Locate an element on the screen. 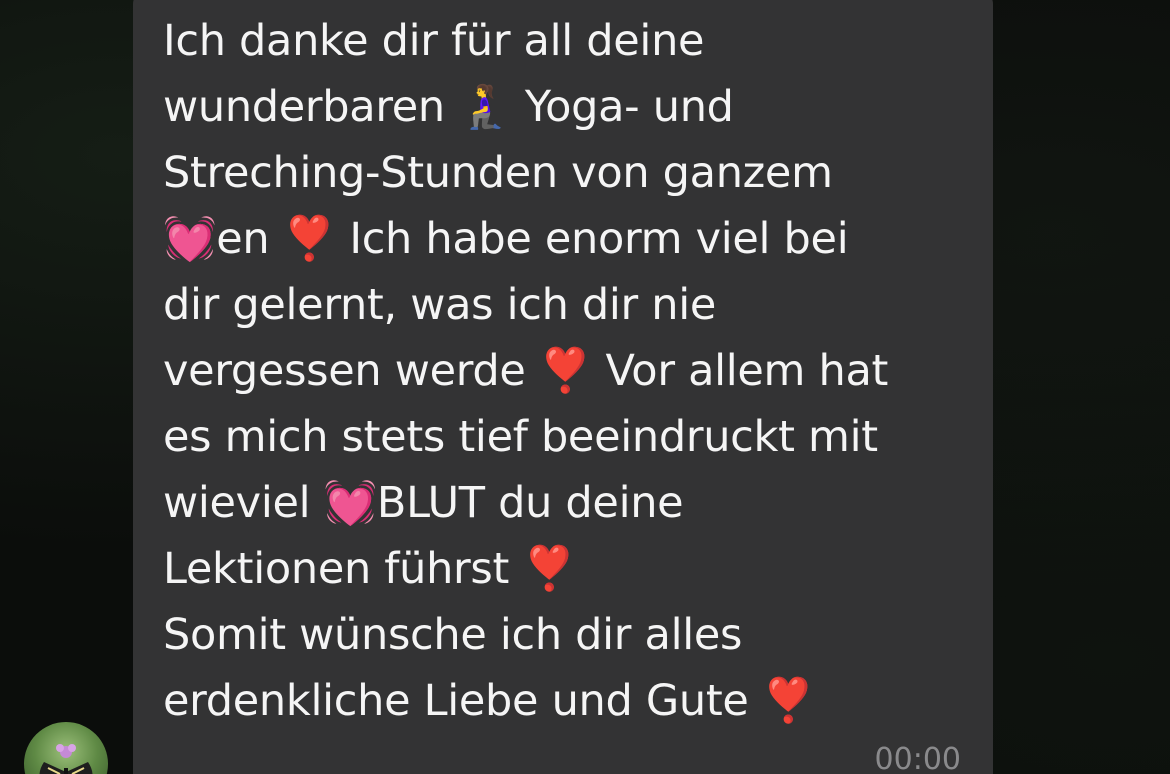 Image resolution: width=1170 pixels, height=774 pixels. message-line: erdenkliche Liebe und Gute ❣️ is located at coordinates (489, 701).